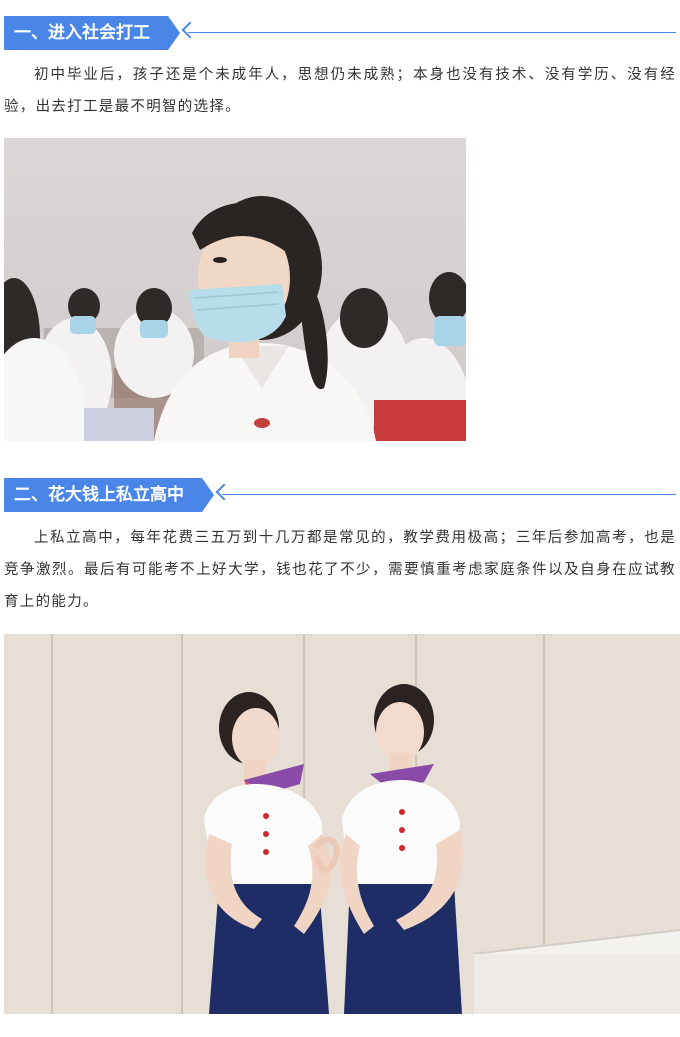 The image size is (680, 1037). I want to click on section-heading-2: 二、花大钱上私立高中, so click(340, 495).